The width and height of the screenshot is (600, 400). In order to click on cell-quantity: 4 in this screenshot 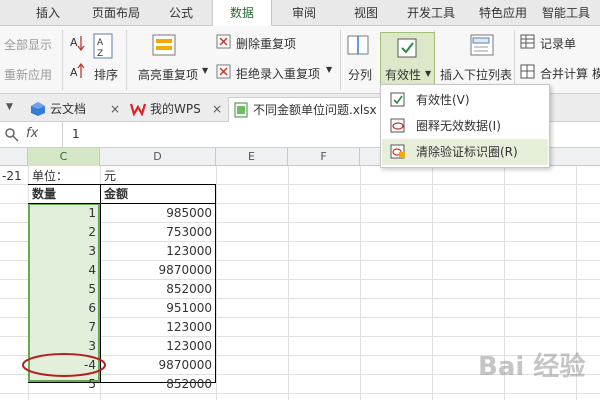, I will do `click(63, 270)`.